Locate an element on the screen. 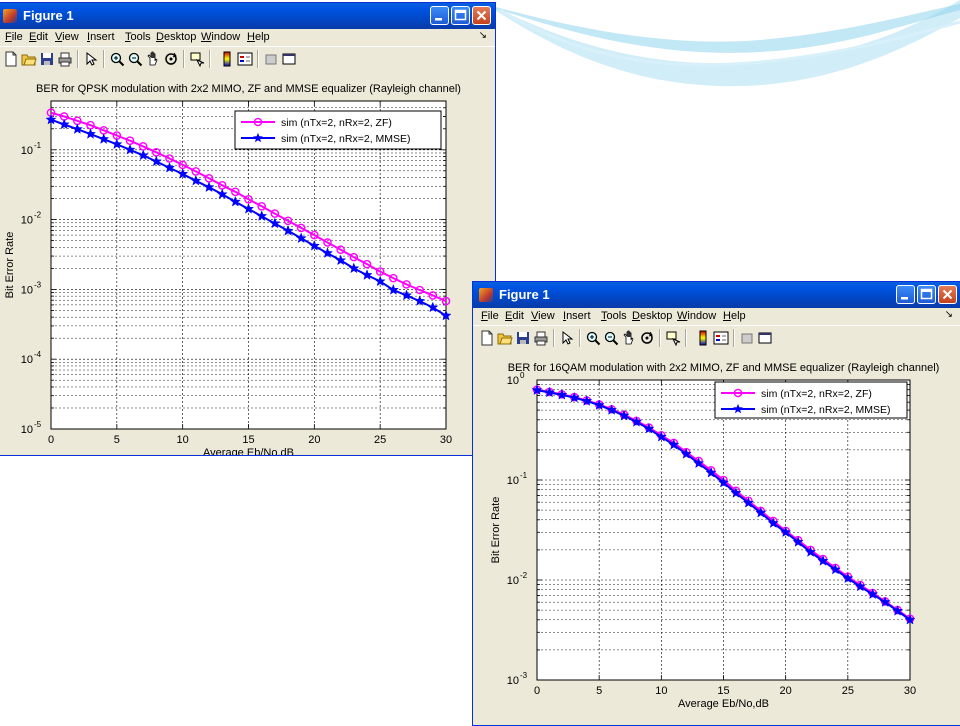  x-tick-label: 30 is located at coordinates (446, 440).